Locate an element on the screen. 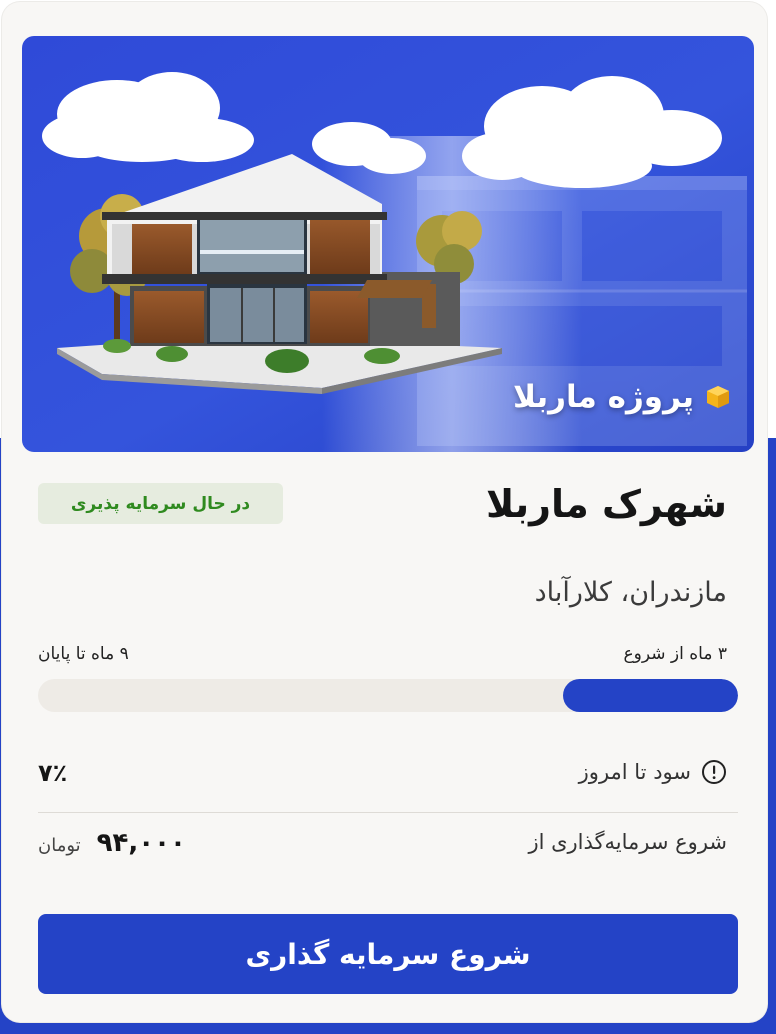 The height and width of the screenshot is (1034, 776). info-icon is located at coordinates (714, 772).